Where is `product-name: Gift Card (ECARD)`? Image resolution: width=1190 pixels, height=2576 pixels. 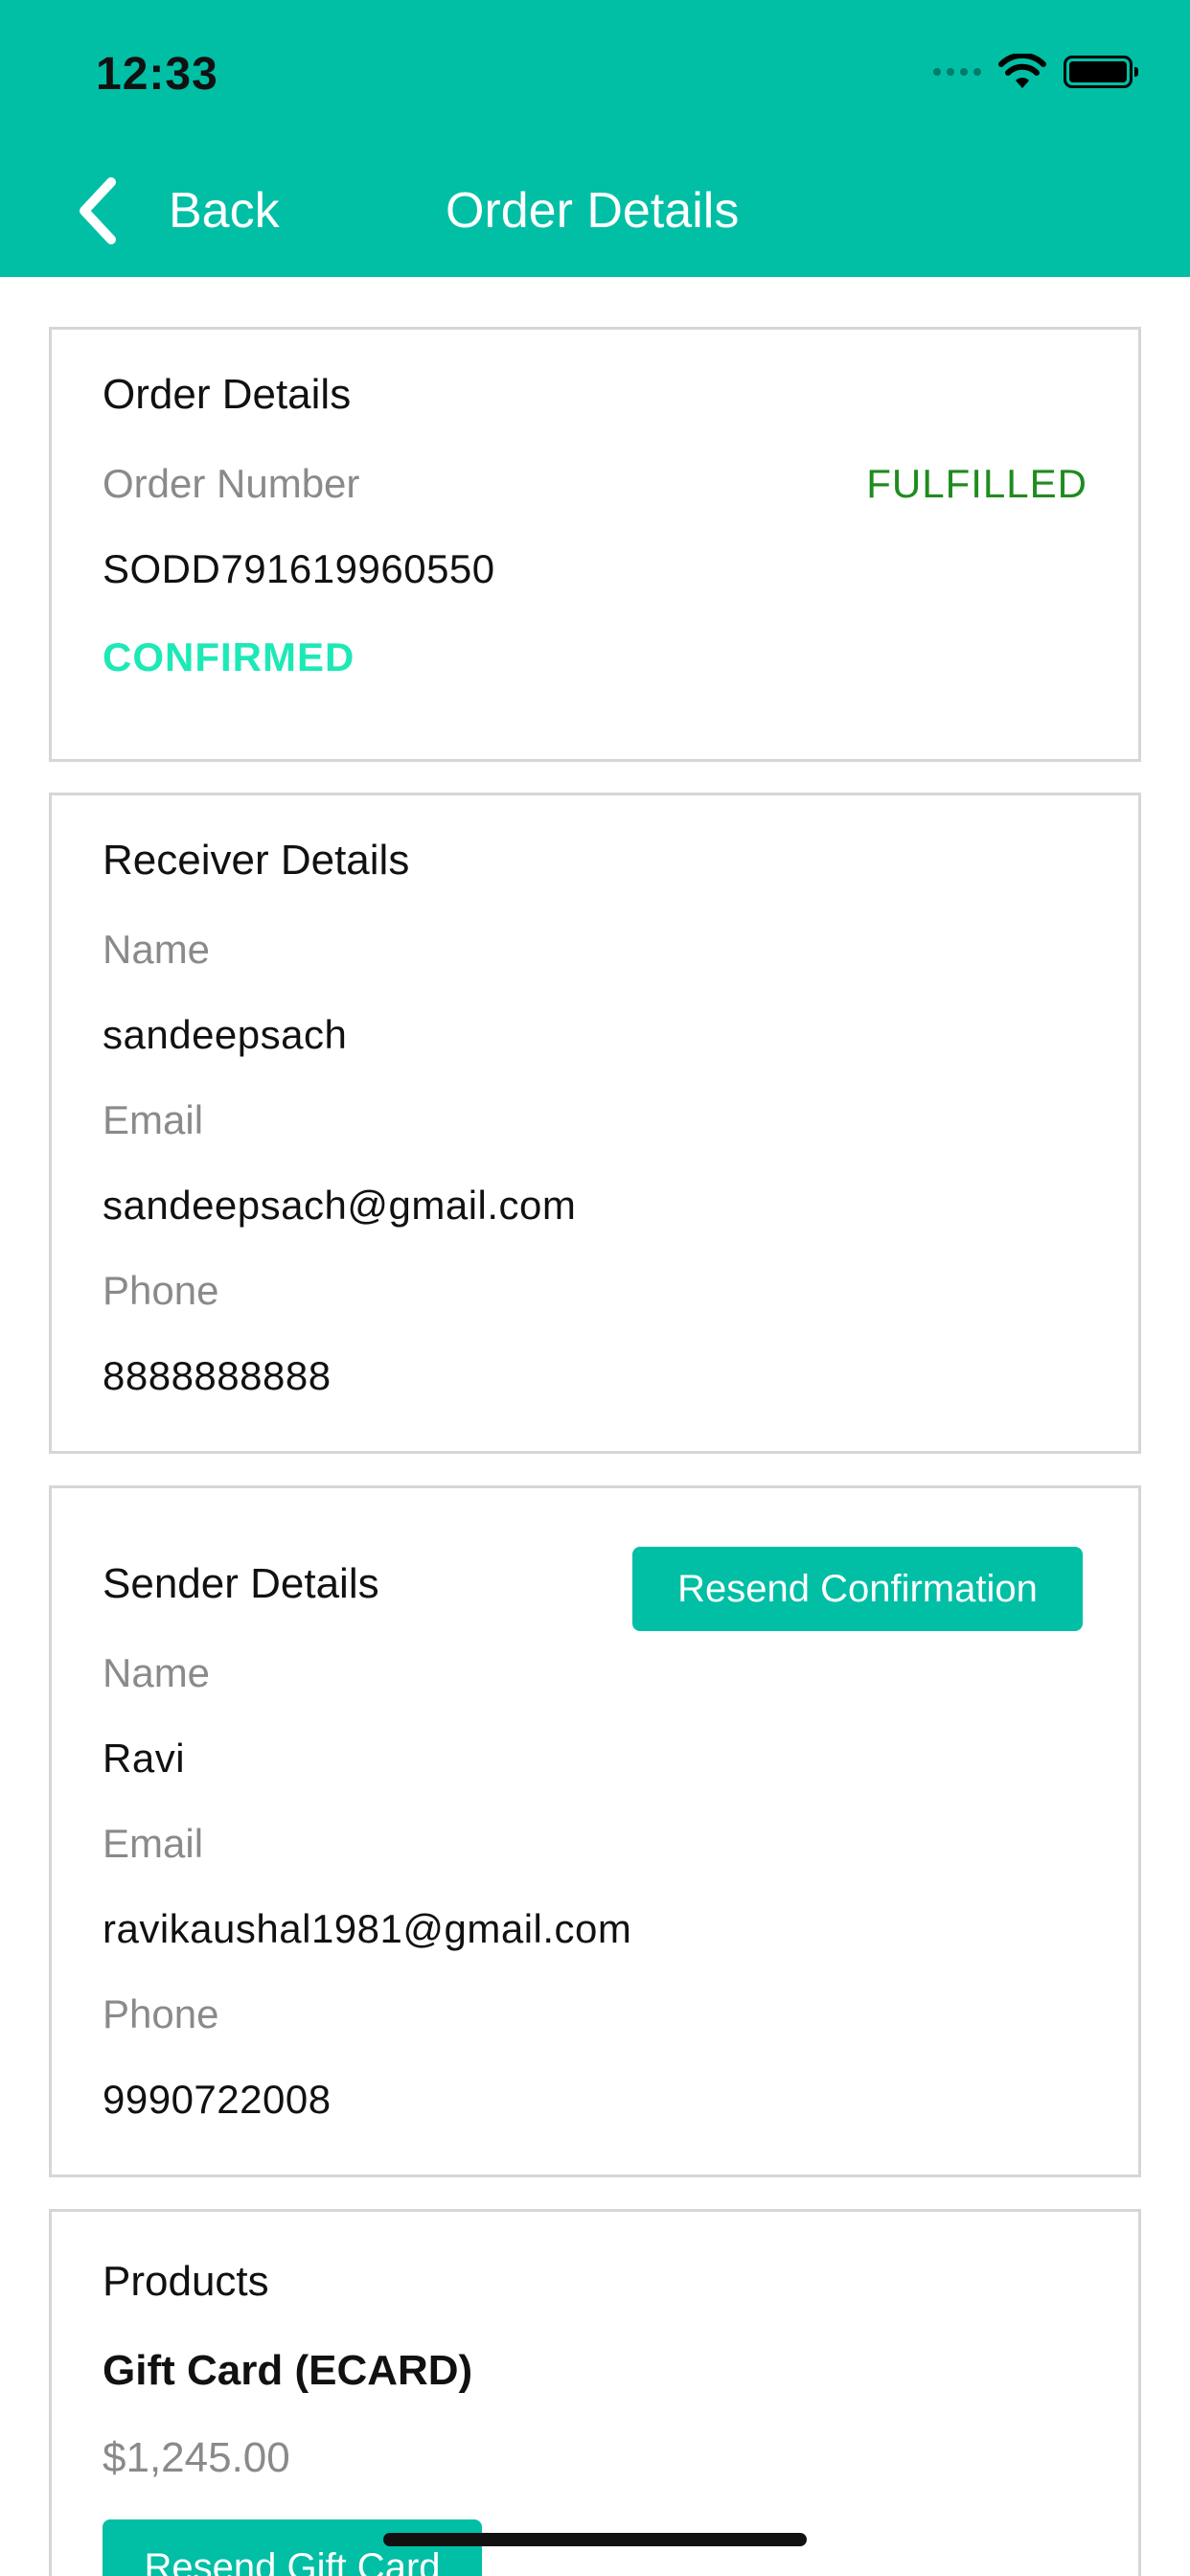 product-name: Gift Card (ECARD) is located at coordinates (288, 2370).